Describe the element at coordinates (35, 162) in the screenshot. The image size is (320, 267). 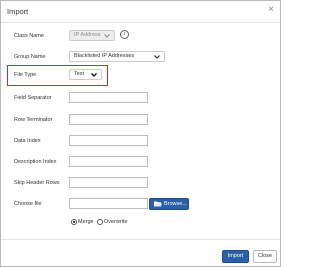
I see `description-index-label: Description Index` at that location.